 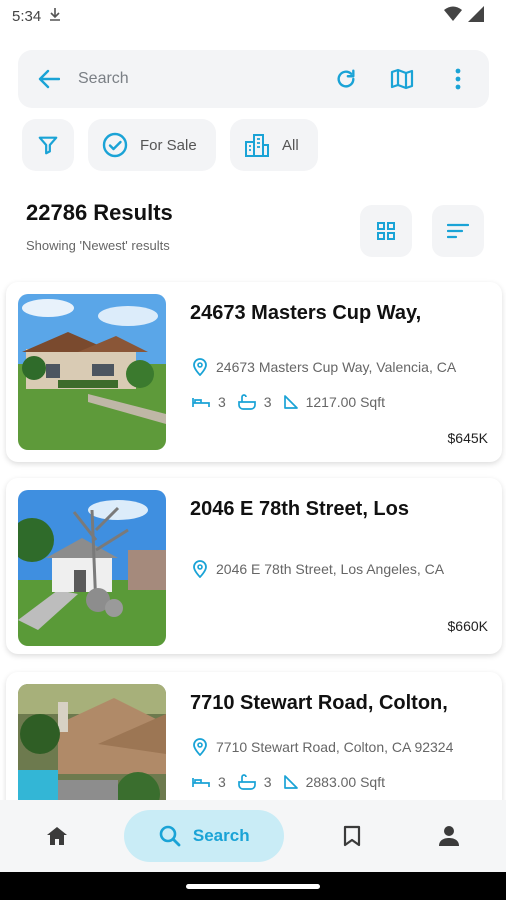 I want to click on area-spec: 2883.00 Sqft, so click(x=334, y=782).